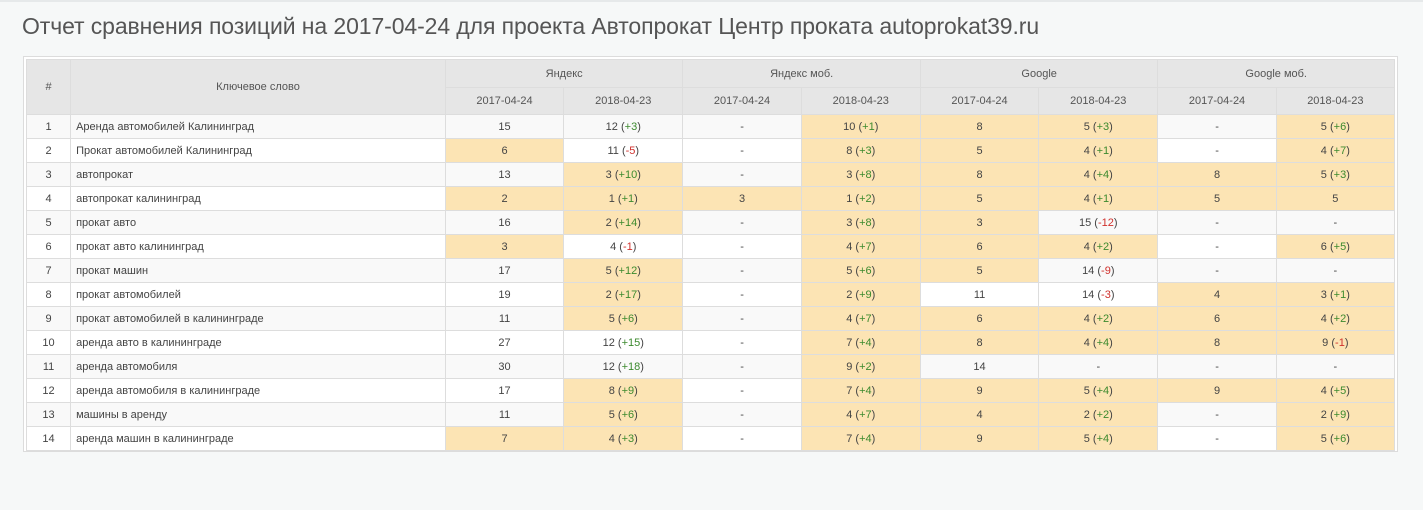  Describe the element at coordinates (48, 150) in the screenshot. I see `row-number: 2` at that location.